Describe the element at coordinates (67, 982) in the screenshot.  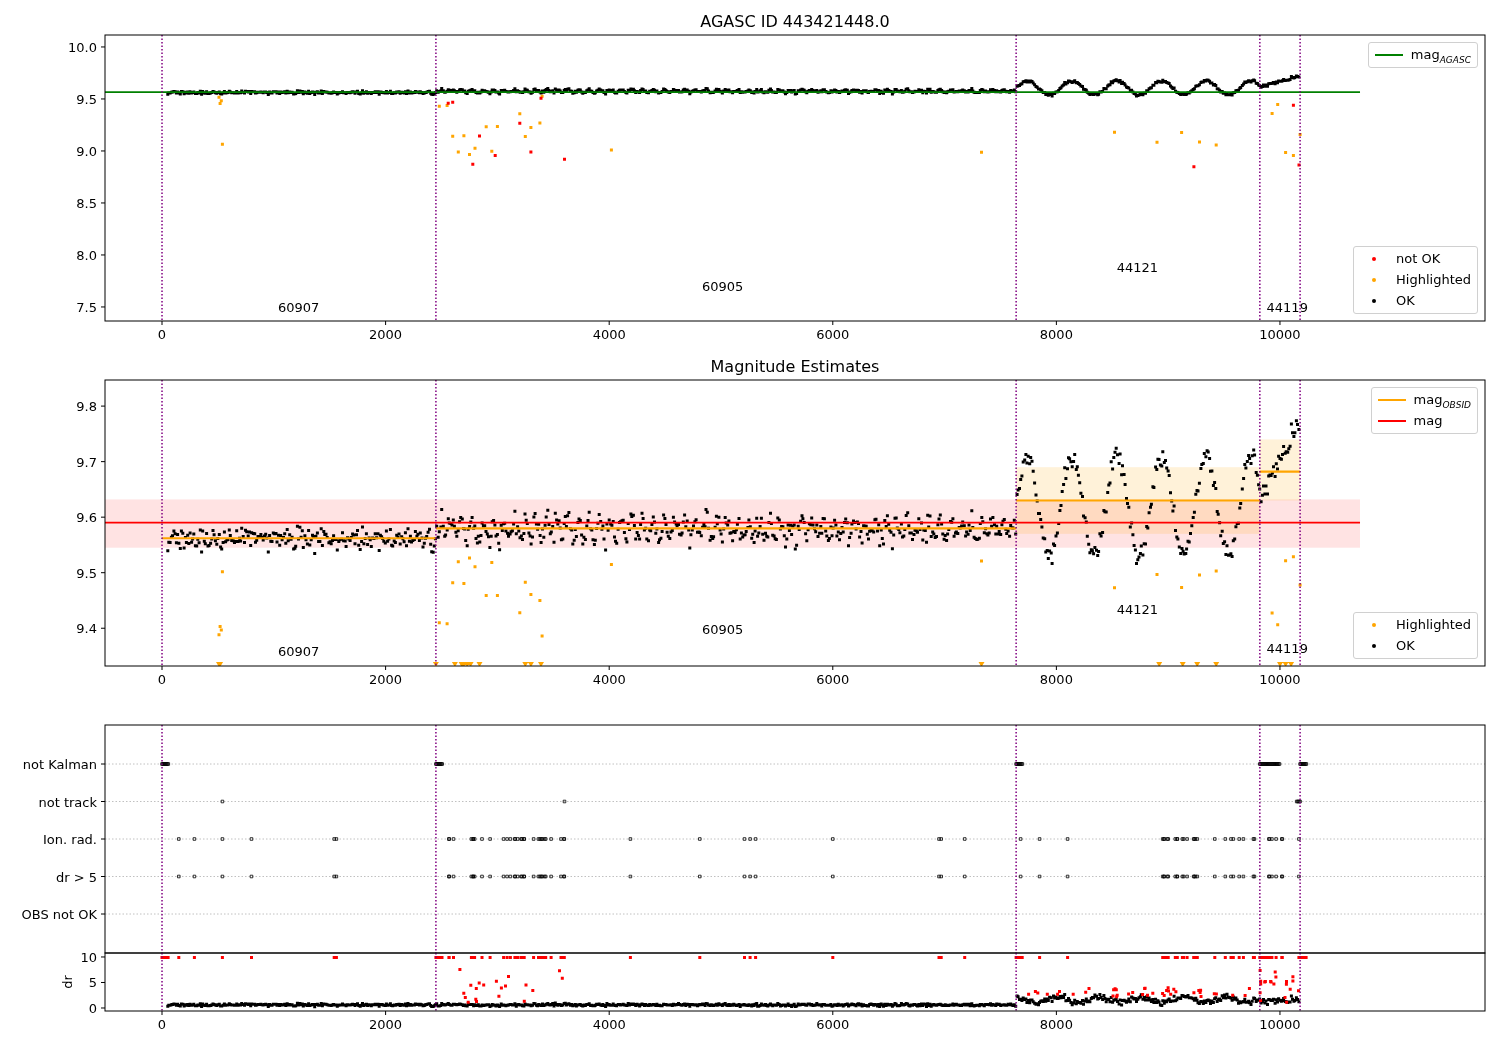
I see `axis-label: dr` at that location.